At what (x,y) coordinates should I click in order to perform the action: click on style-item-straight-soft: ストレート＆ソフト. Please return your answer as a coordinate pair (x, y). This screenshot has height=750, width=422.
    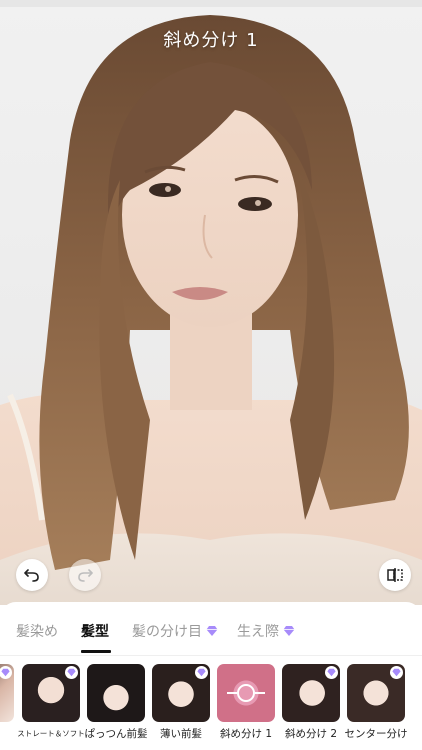
    Looking at the image, I should click on (51, 701).